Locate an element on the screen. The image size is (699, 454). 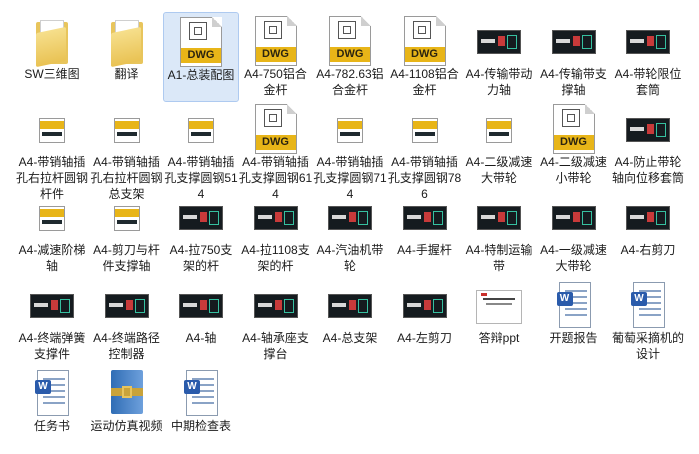
file-item: DWG A4-1108铝合金杆 is located at coordinates (425, 57).